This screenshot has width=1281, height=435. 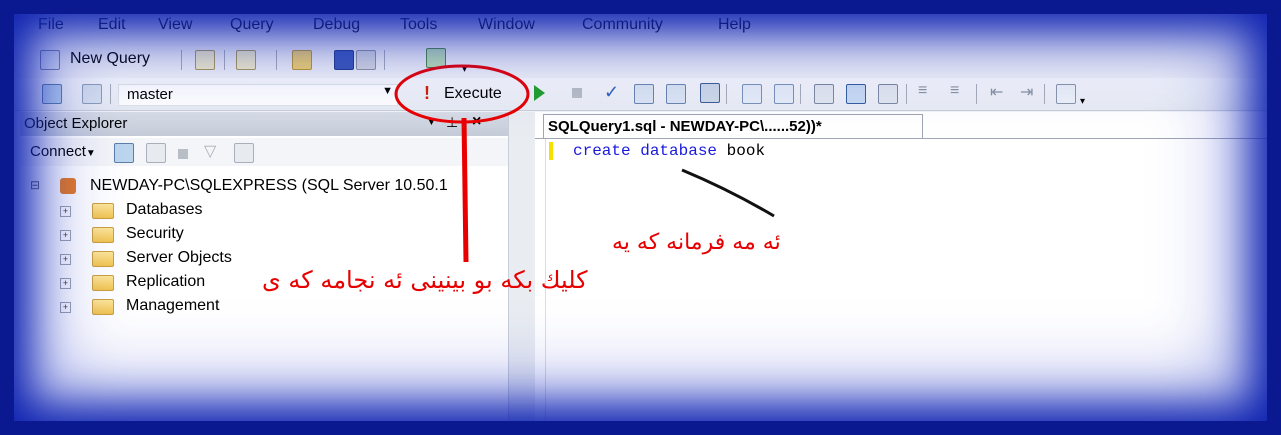 What do you see at coordinates (584, 163) in the screenshot?
I see `annotation-overlay` at bounding box center [584, 163].